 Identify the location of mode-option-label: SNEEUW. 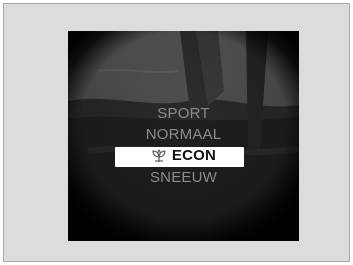
(183, 177).